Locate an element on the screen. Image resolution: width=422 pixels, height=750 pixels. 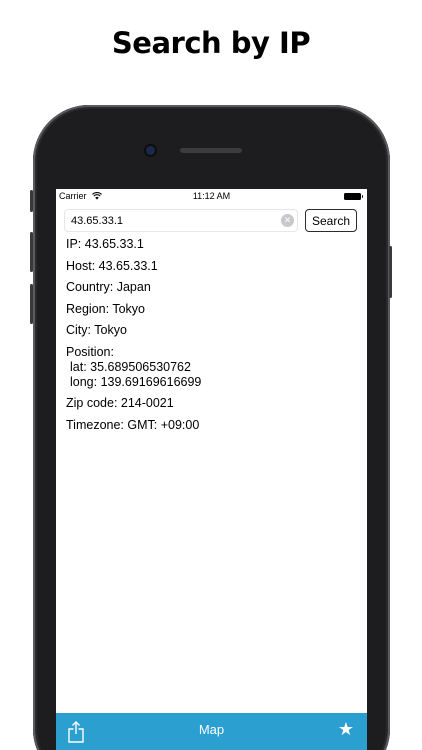
search-row: ✕ Search is located at coordinates (210, 220).